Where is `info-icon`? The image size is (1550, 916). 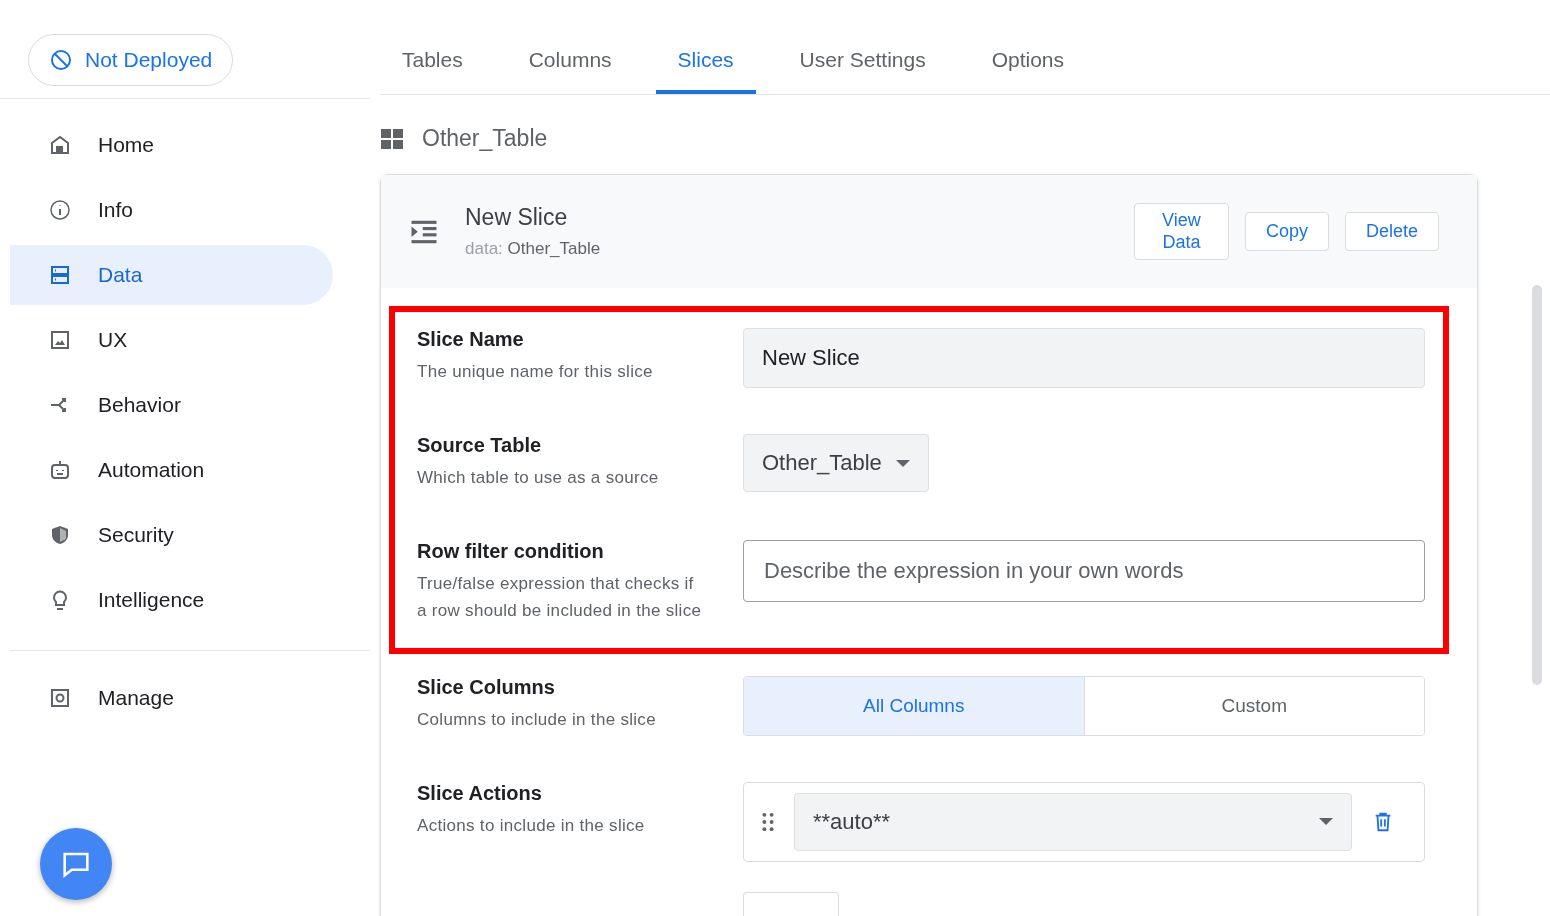
info-icon is located at coordinates (60, 210).